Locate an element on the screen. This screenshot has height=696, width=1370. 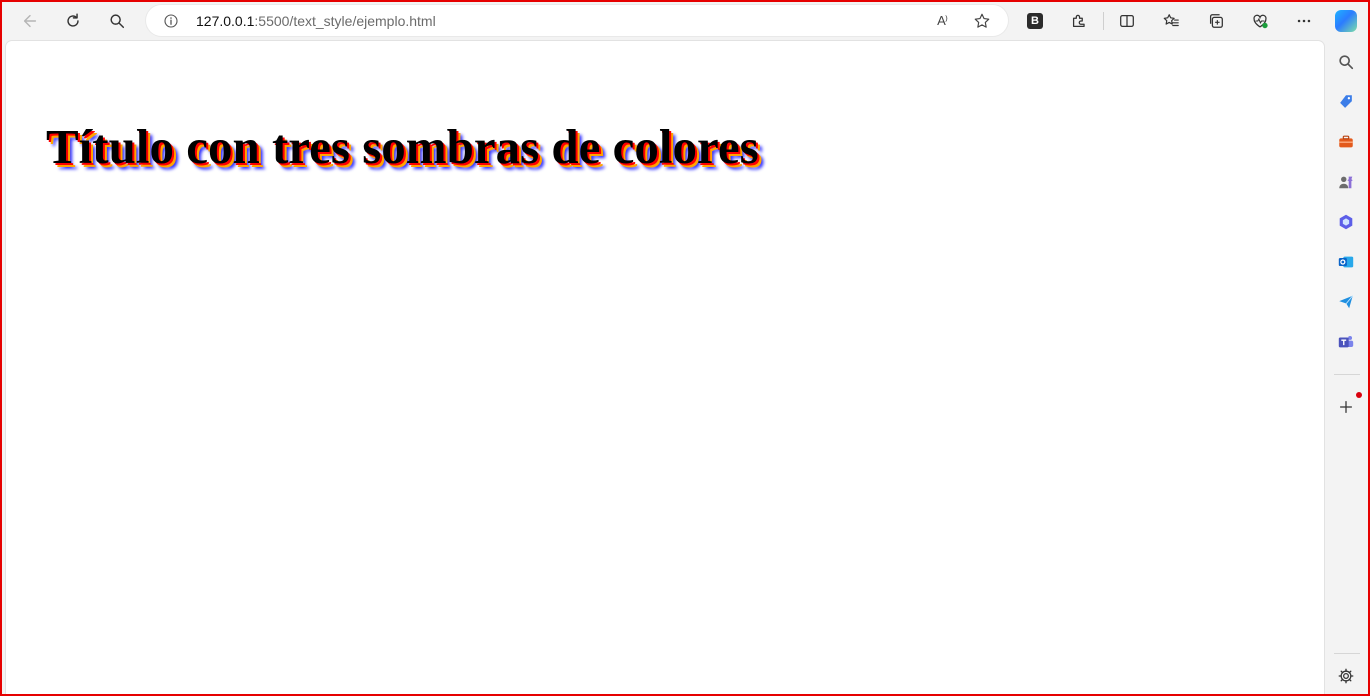
drop-icon is located at coordinates (1346, 302).